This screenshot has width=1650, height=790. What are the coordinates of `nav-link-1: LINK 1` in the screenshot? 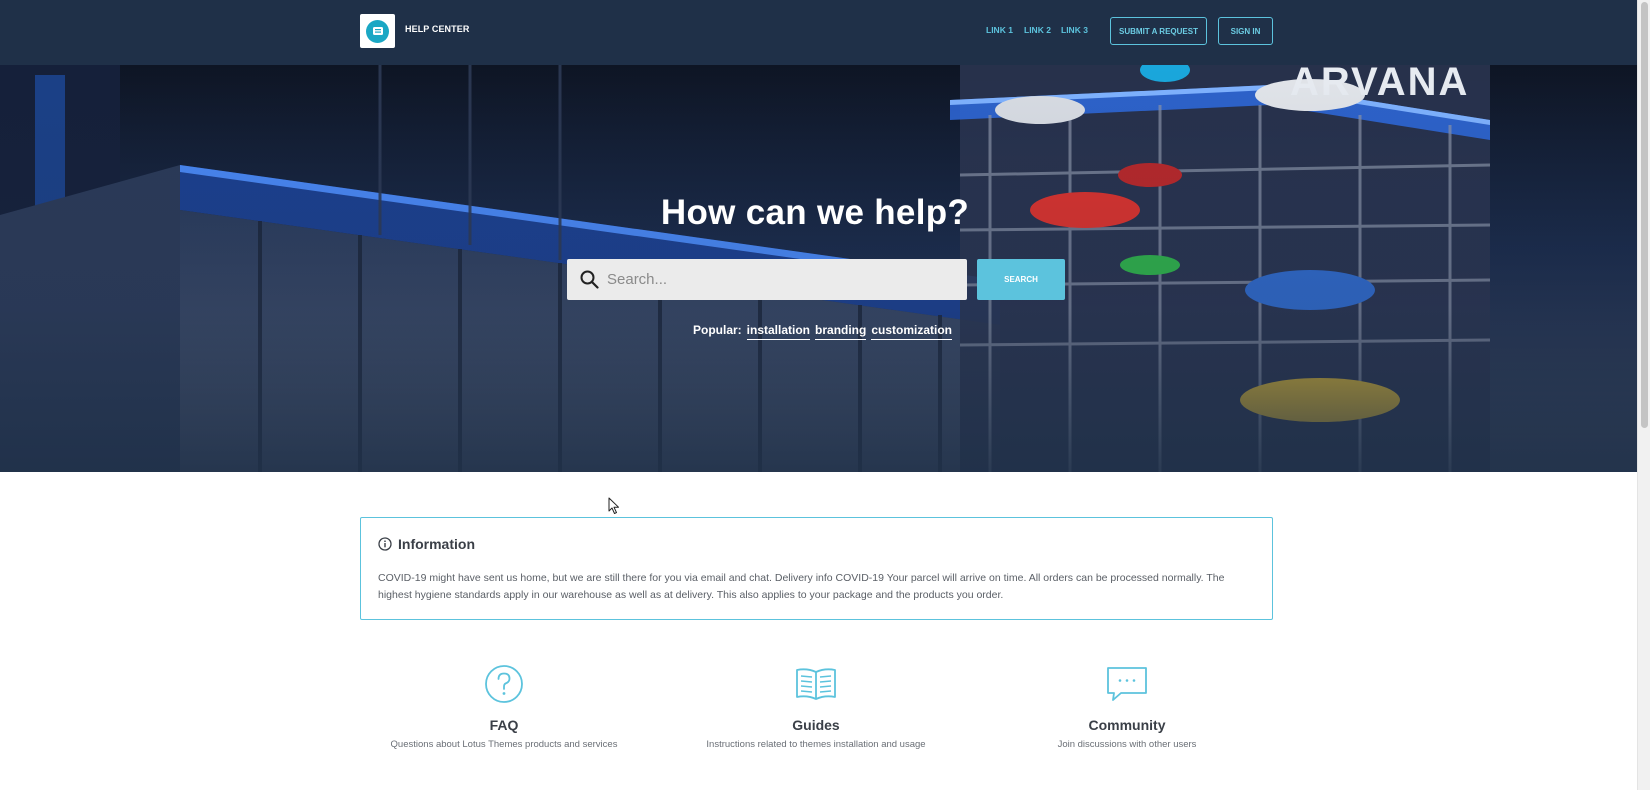 It's located at (999, 30).